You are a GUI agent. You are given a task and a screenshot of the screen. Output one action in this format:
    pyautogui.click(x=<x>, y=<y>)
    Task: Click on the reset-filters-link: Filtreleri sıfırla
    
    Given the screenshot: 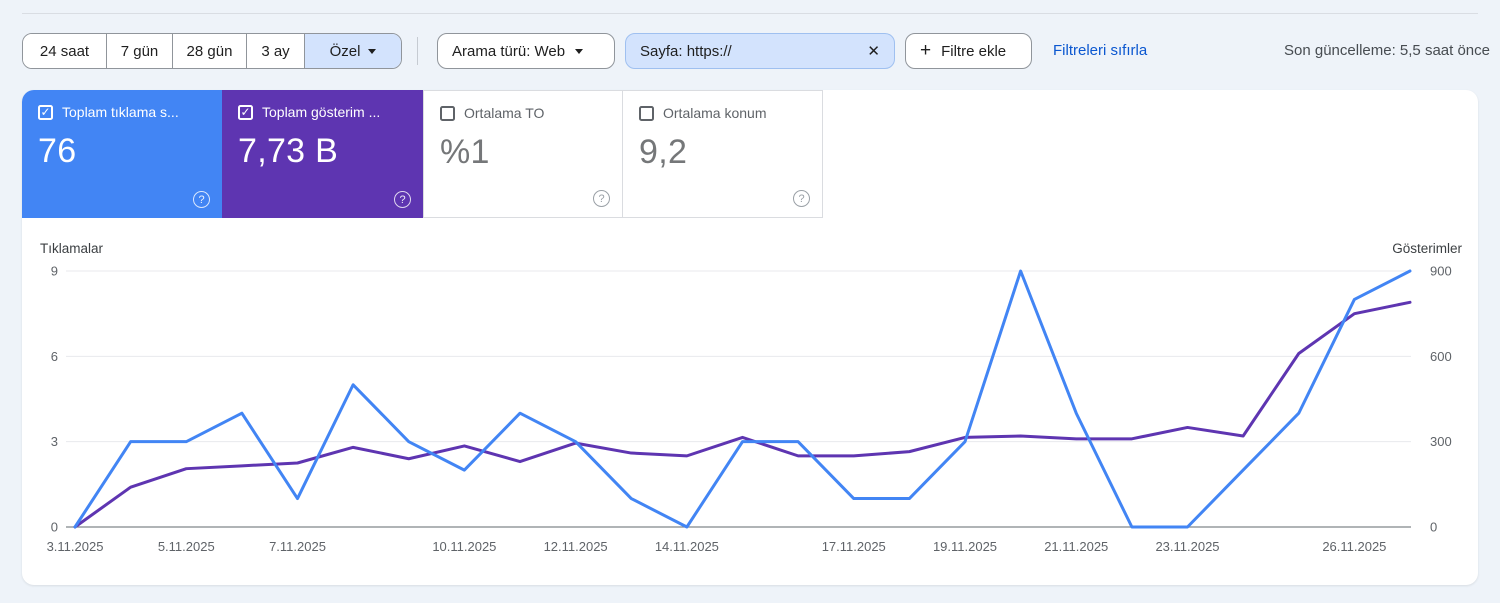 What is the action you would take?
    pyautogui.click(x=1100, y=51)
    